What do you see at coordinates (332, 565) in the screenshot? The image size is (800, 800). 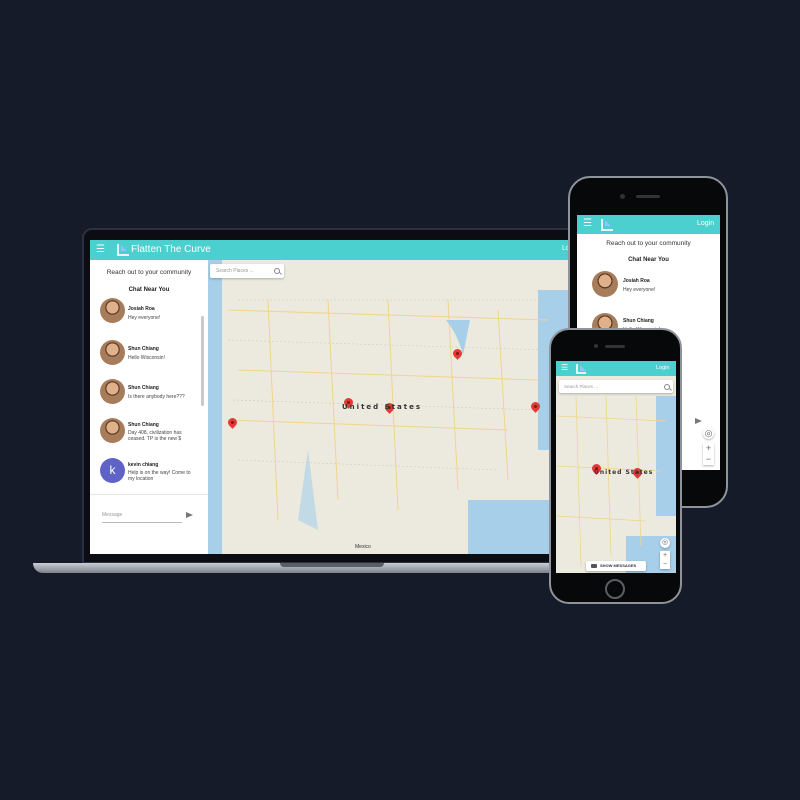 I see `laptop-notch` at bounding box center [332, 565].